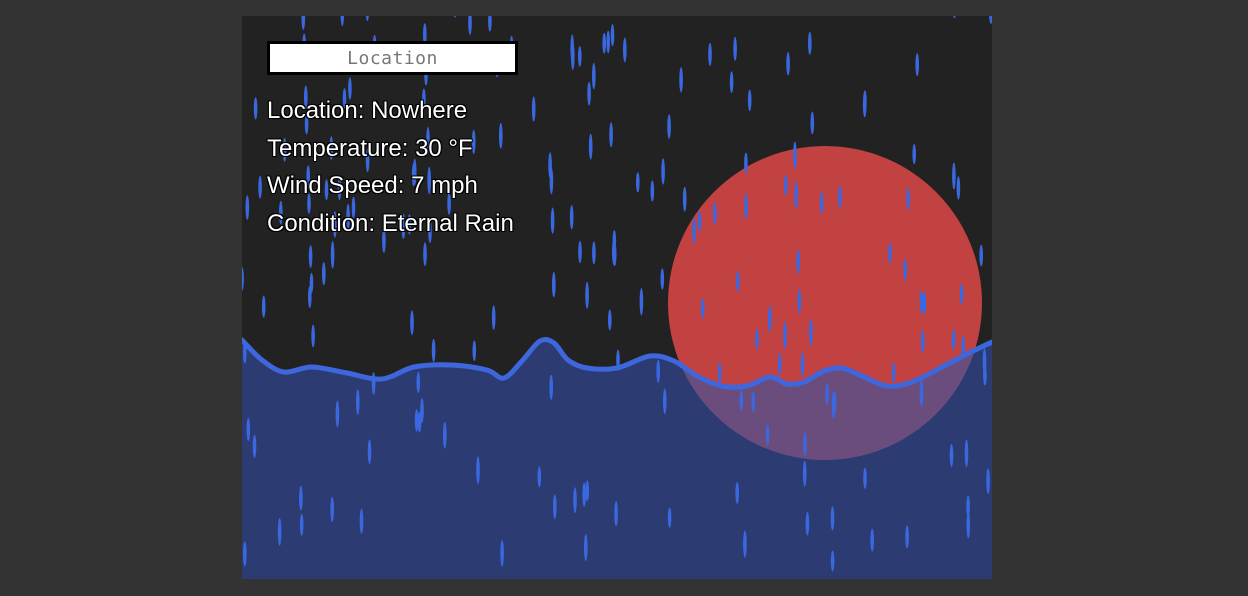 The height and width of the screenshot is (596, 1248). Describe the element at coordinates (370, 148) in the screenshot. I see `temperature-text: Temperature: 30 °F` at that location.